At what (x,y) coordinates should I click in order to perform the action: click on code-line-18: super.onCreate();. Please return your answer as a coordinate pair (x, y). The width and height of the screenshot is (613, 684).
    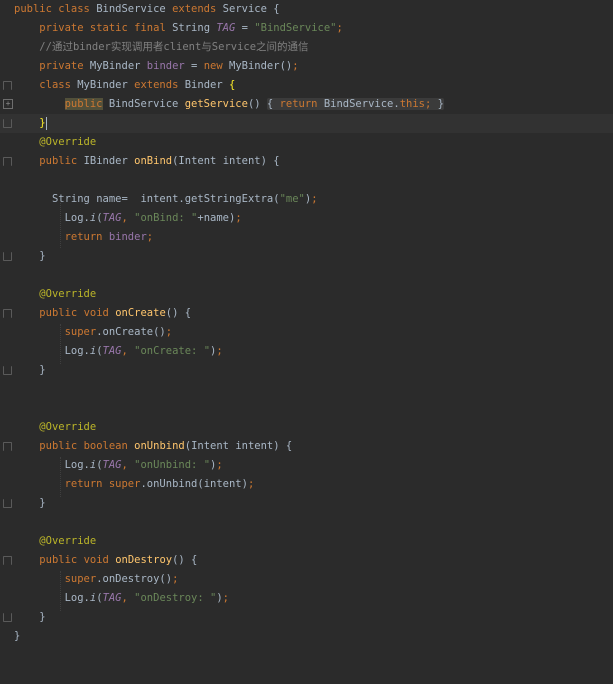
    Looking at the image, I should click on (306, 332).